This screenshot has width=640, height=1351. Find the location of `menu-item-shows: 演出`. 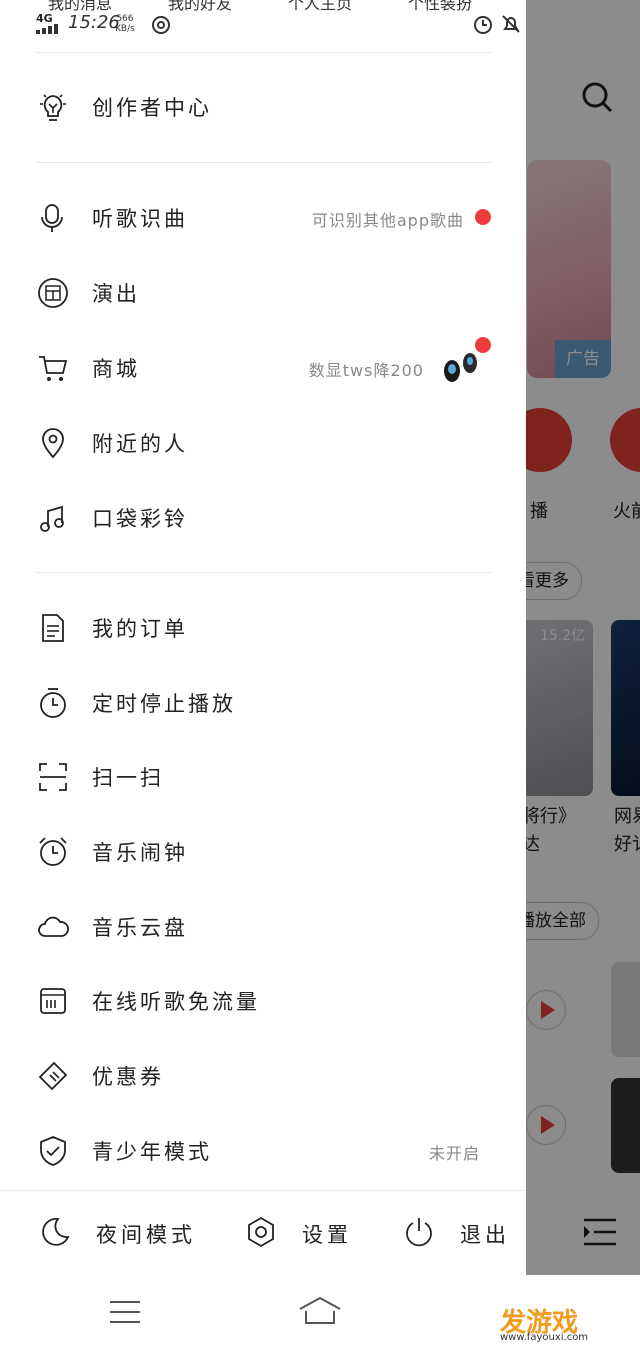

menu-item-shows: 演出 is located at coordinates (263, 292).